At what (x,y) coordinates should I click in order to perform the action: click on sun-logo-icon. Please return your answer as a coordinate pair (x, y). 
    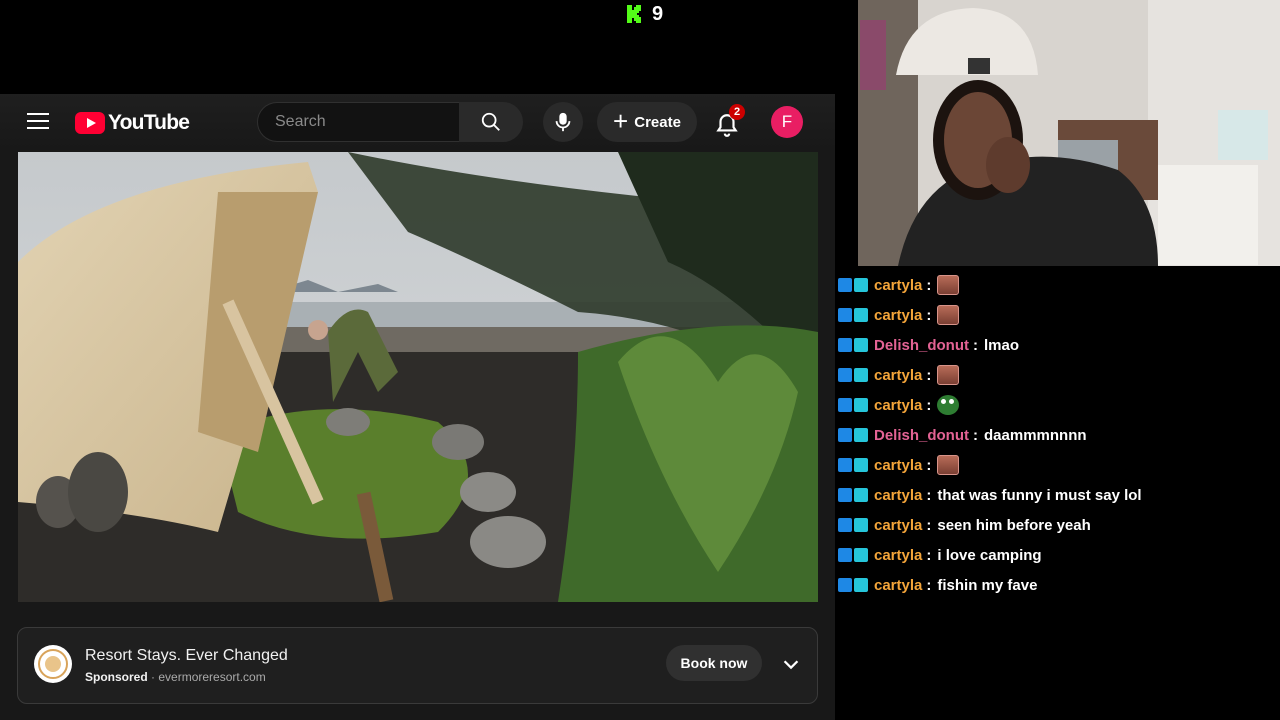
    Looking at the image, I should click on (53, 664).